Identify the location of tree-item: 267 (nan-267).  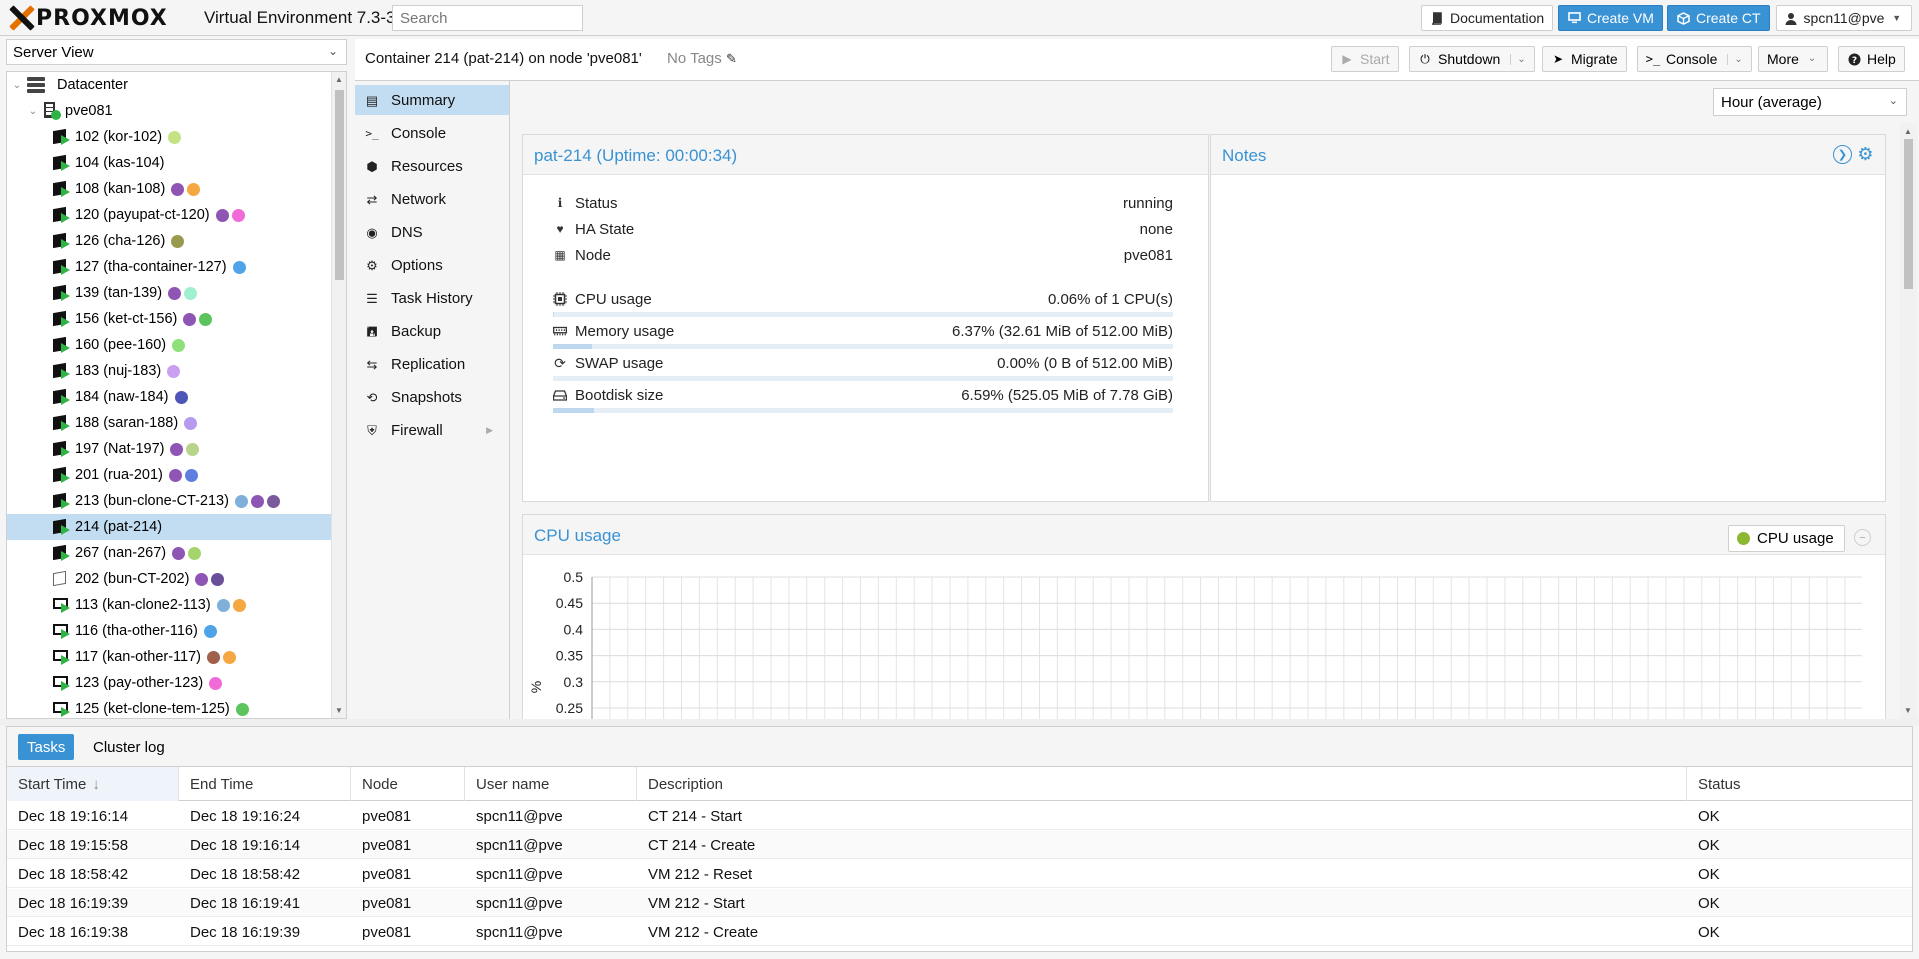
(169, 553).